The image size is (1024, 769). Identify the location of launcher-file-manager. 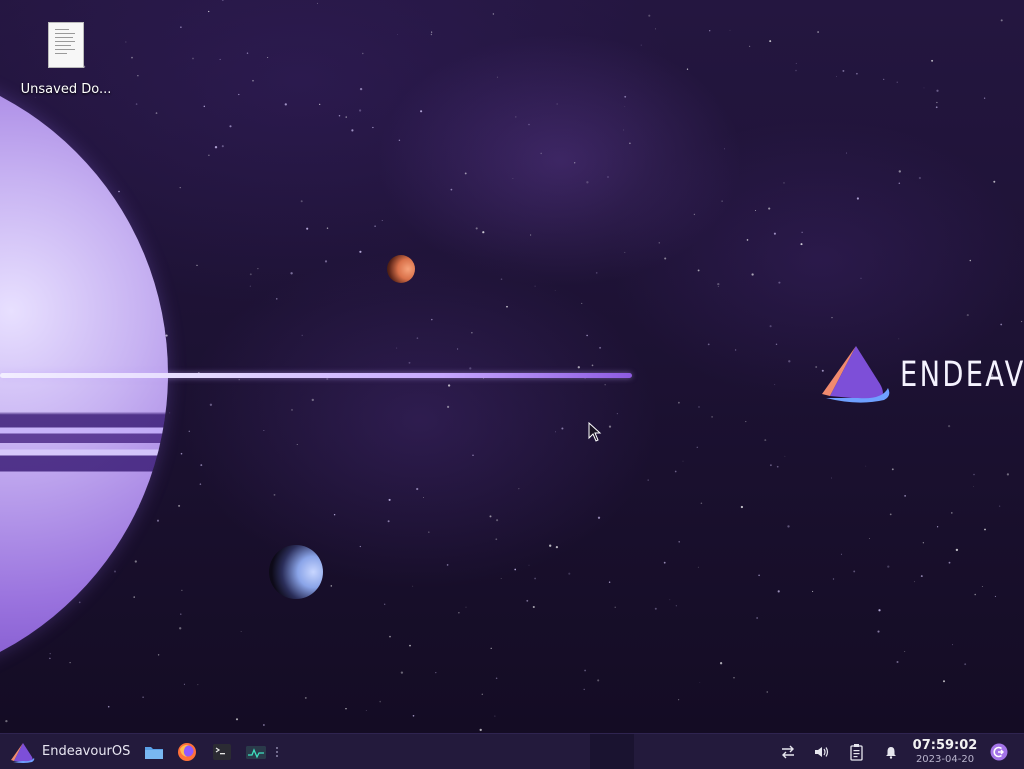
(154, 751).